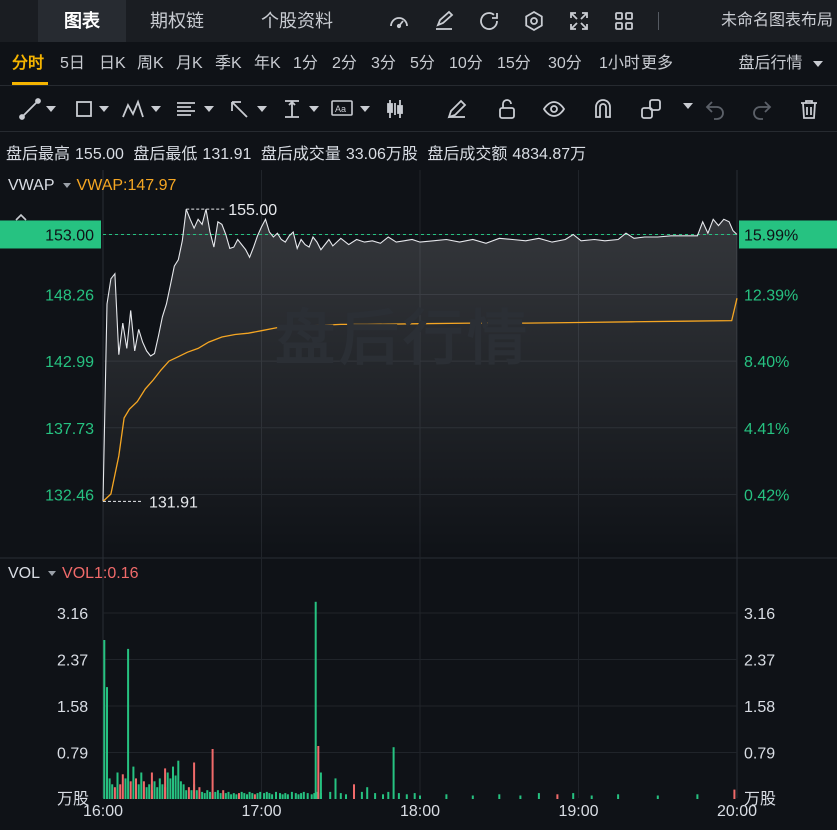 The width and height of the screenshot is (837, 830). What do you see at coordinates (418, 21) in the screenshot?
I see `top-tab-bar: 图表 期权链 个股资料 未命名图表布局` at bounding box center [418, 21].